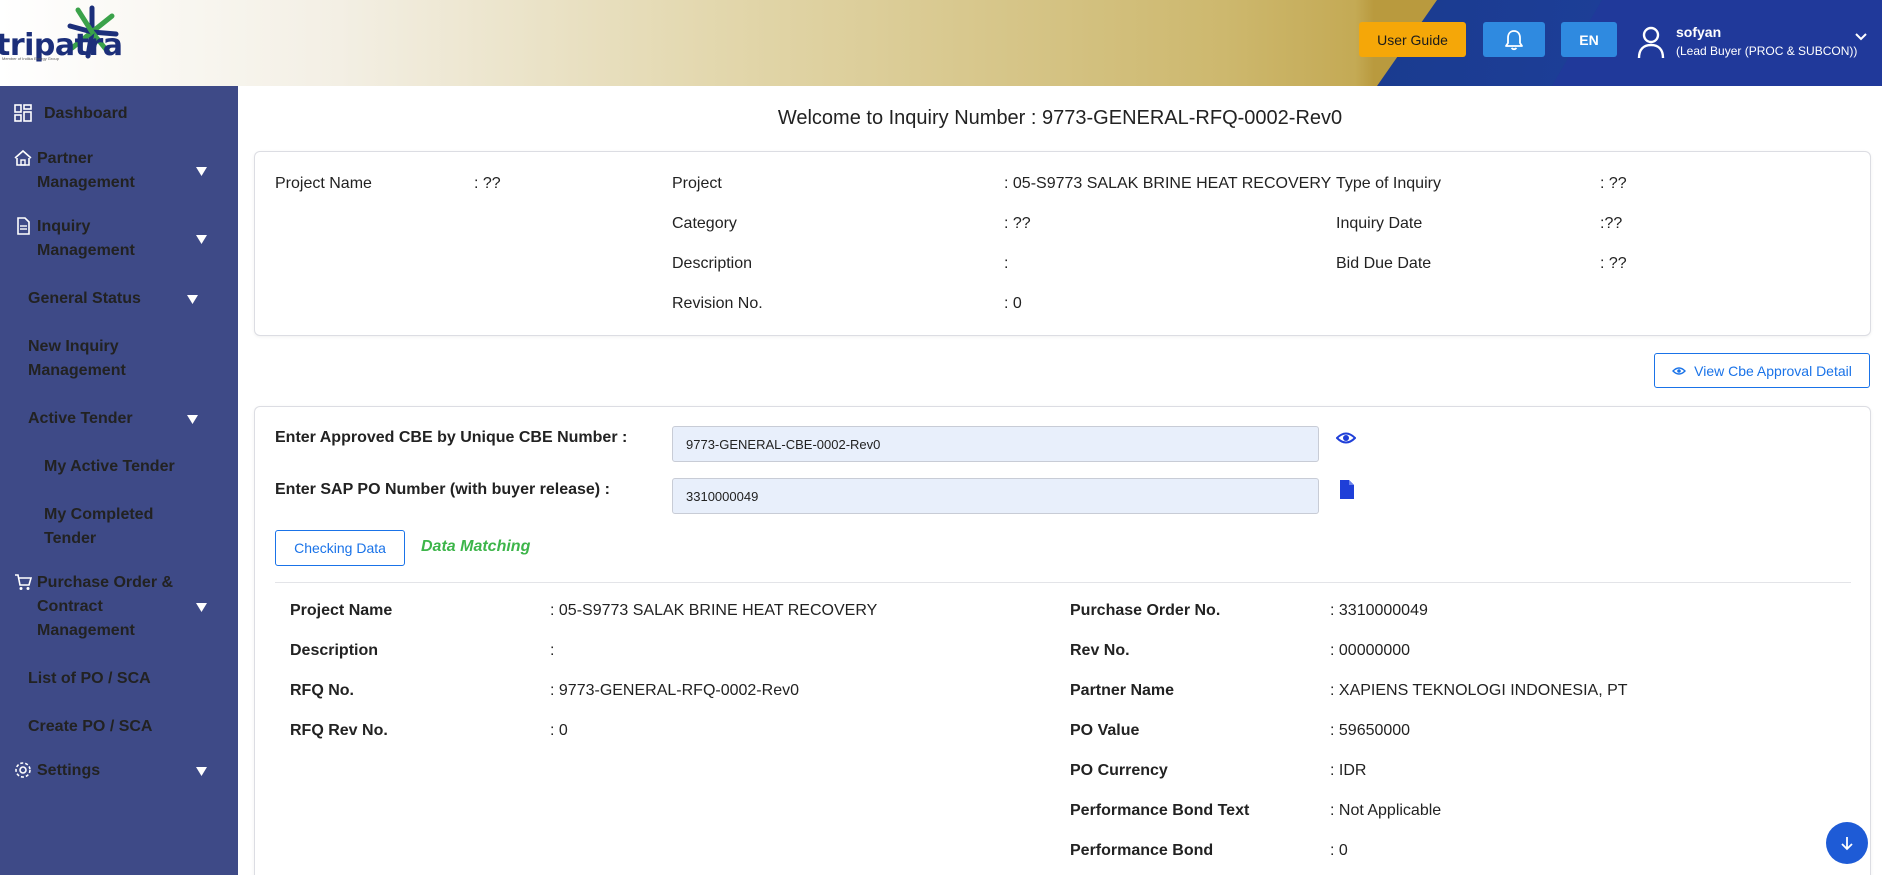 Image resolution: width=1882 pixels, height=875 pixels. What do you see at coordinates (487, 183) in the screenshot?
I see `project-name-value: : ??` at bounding box center [487, 183].